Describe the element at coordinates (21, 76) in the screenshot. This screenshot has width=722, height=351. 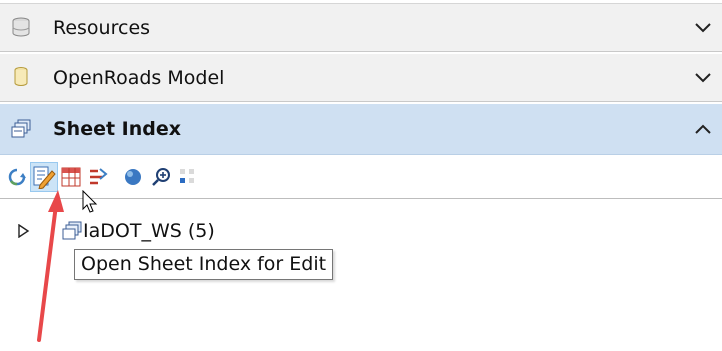
I see `cylinder-model-icon` at that location.